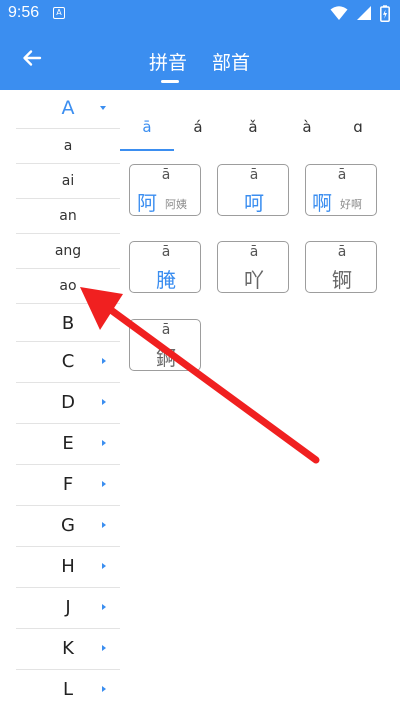  Describe the element at coordinates (165, 267) in the screenshot. I see `char-card: ā 腌` at that location.